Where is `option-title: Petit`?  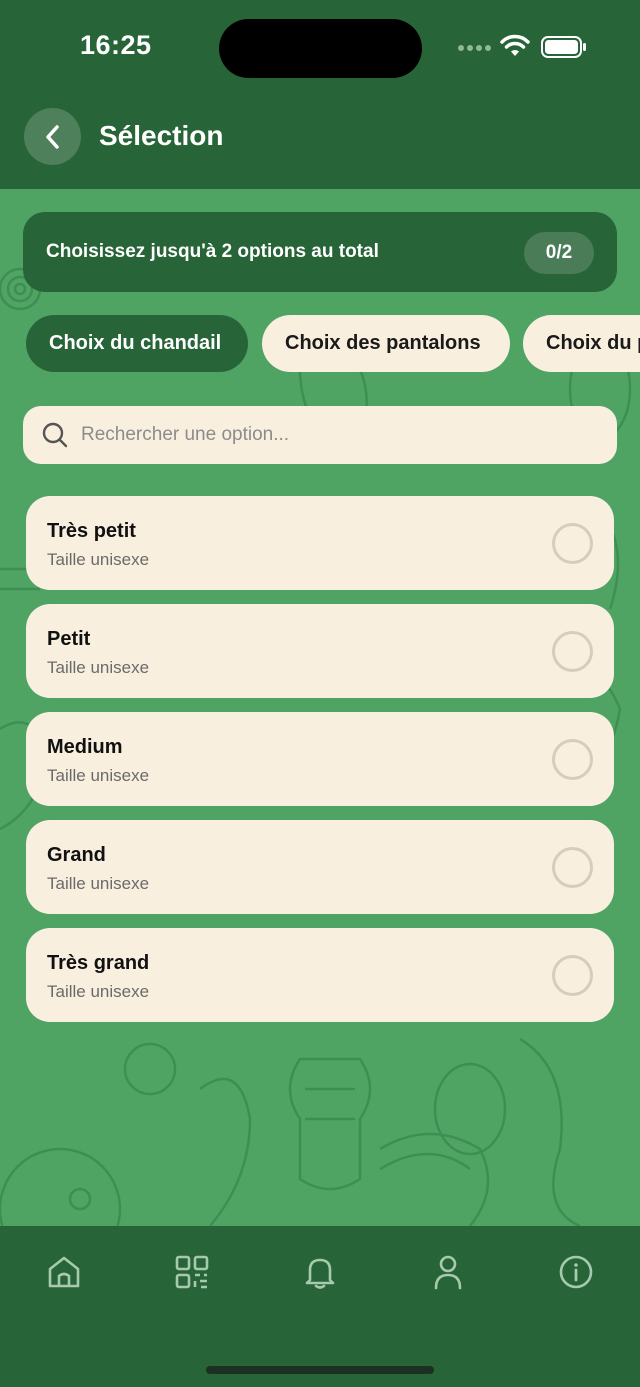 option-title: Petit is located at coordinates (69, 639).